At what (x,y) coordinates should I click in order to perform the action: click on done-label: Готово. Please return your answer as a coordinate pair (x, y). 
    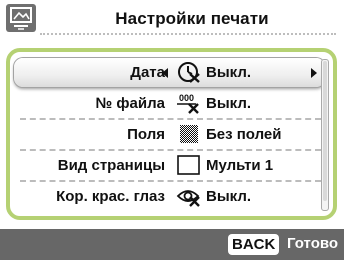
    Looking at the image, I should click on (313, 243).